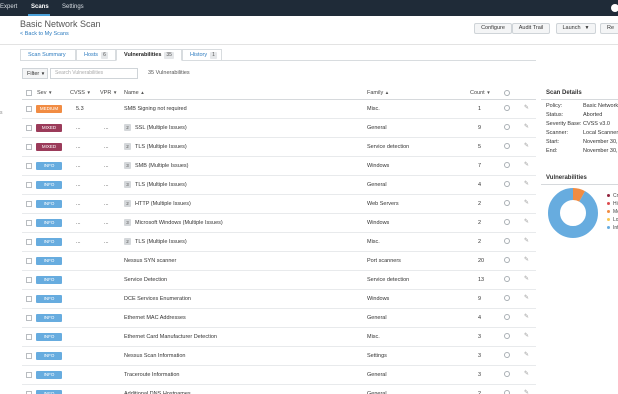  I want to click on table-row: INFO Traceroute Information General 3 ✎, so click(279, 375).